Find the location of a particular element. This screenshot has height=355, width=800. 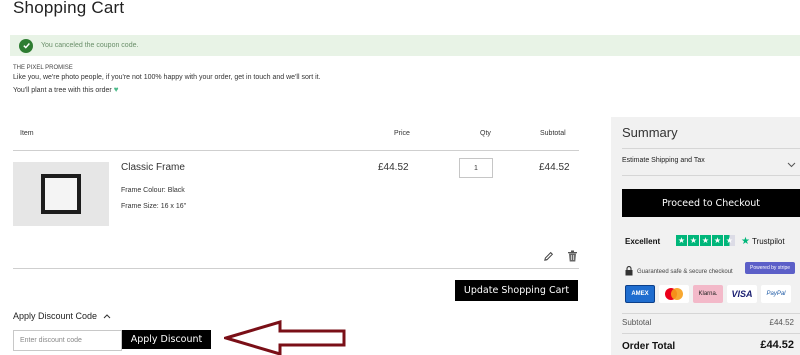

option-label: Frame Colour: is located at coordinates (143, 190).